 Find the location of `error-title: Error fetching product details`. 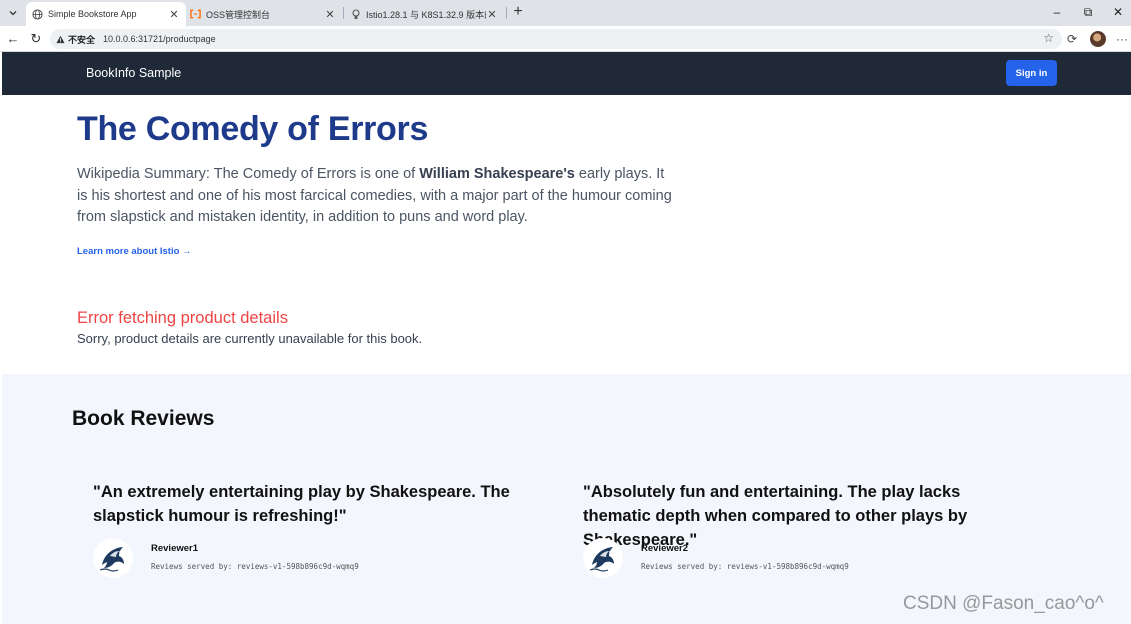

error-title: Error fetching product details is located at coordinates (182, 318).